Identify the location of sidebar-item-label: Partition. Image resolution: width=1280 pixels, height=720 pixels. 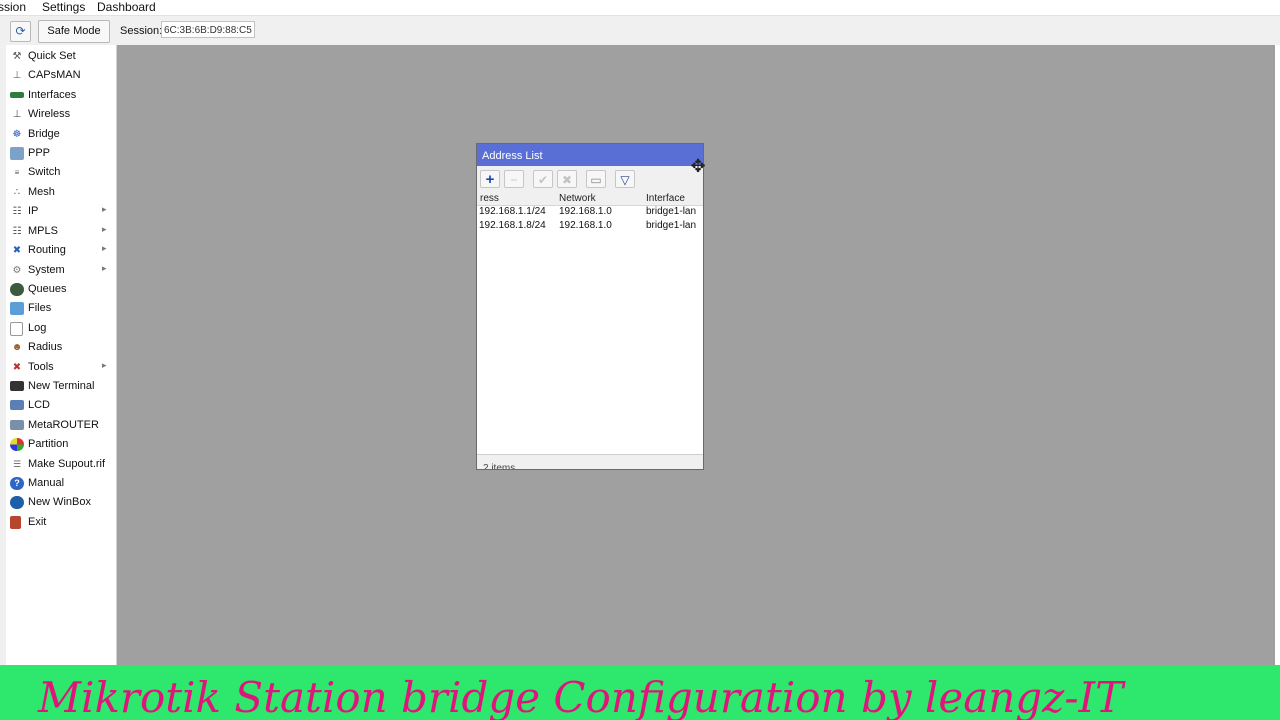
(48, 444).